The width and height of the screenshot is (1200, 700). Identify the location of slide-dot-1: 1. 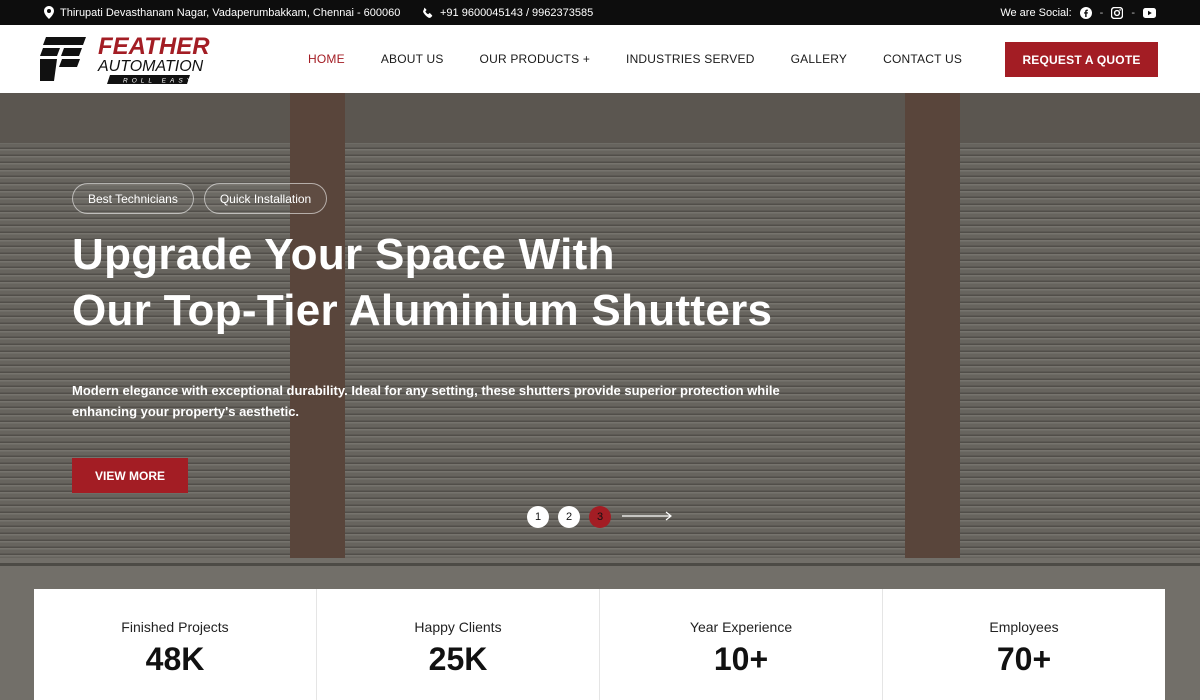
(538, 517).